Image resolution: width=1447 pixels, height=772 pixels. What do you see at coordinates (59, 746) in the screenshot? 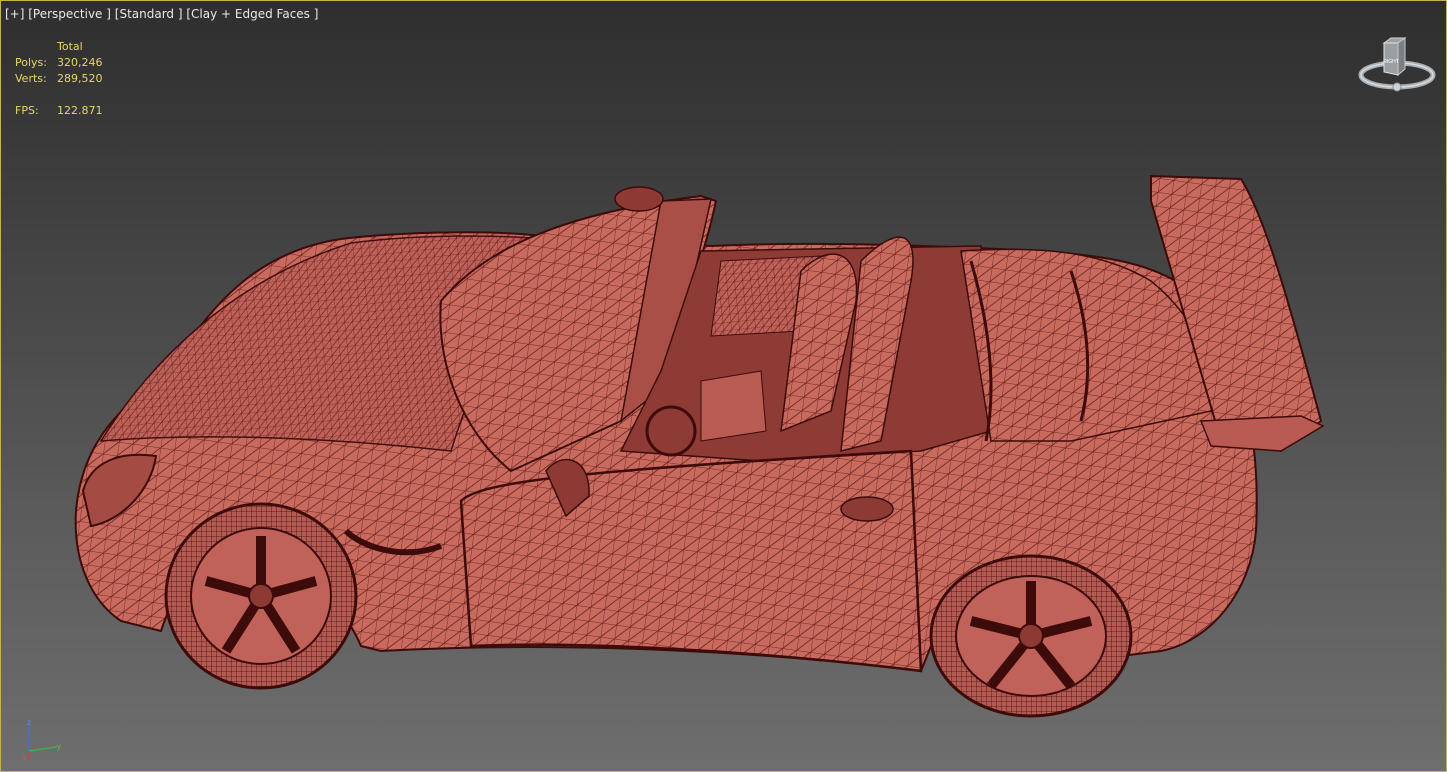
I see `axis-y-label: y` at bounding box center [59, 746].